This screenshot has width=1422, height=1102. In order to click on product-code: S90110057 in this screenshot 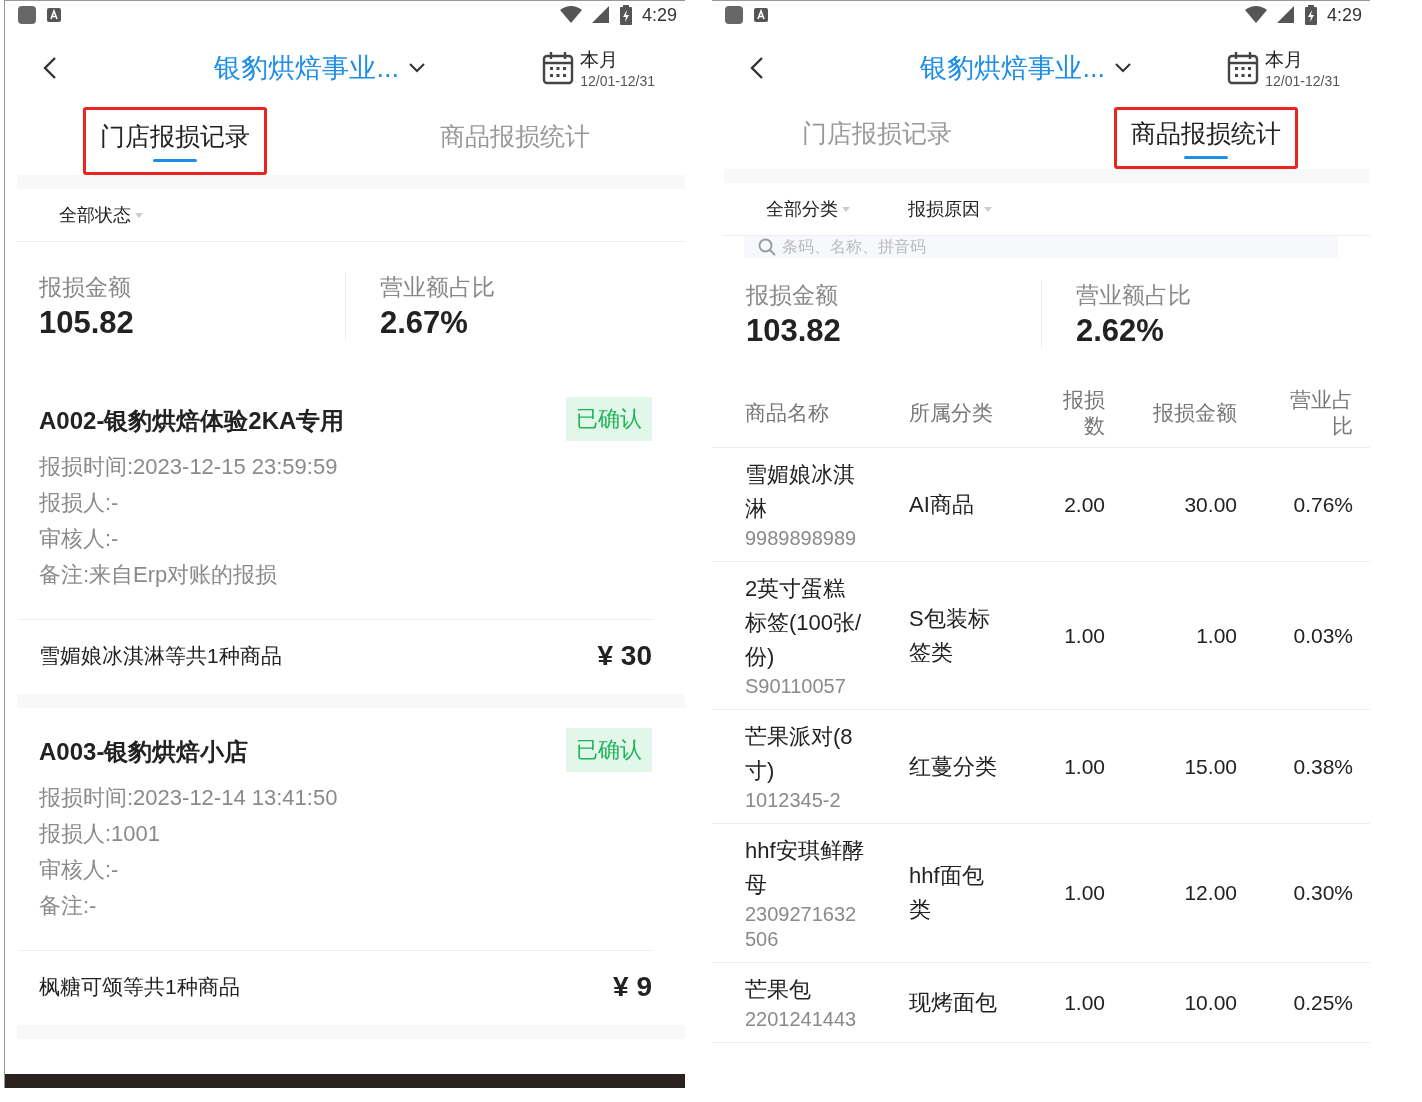, I will do `click(796, 686)`.